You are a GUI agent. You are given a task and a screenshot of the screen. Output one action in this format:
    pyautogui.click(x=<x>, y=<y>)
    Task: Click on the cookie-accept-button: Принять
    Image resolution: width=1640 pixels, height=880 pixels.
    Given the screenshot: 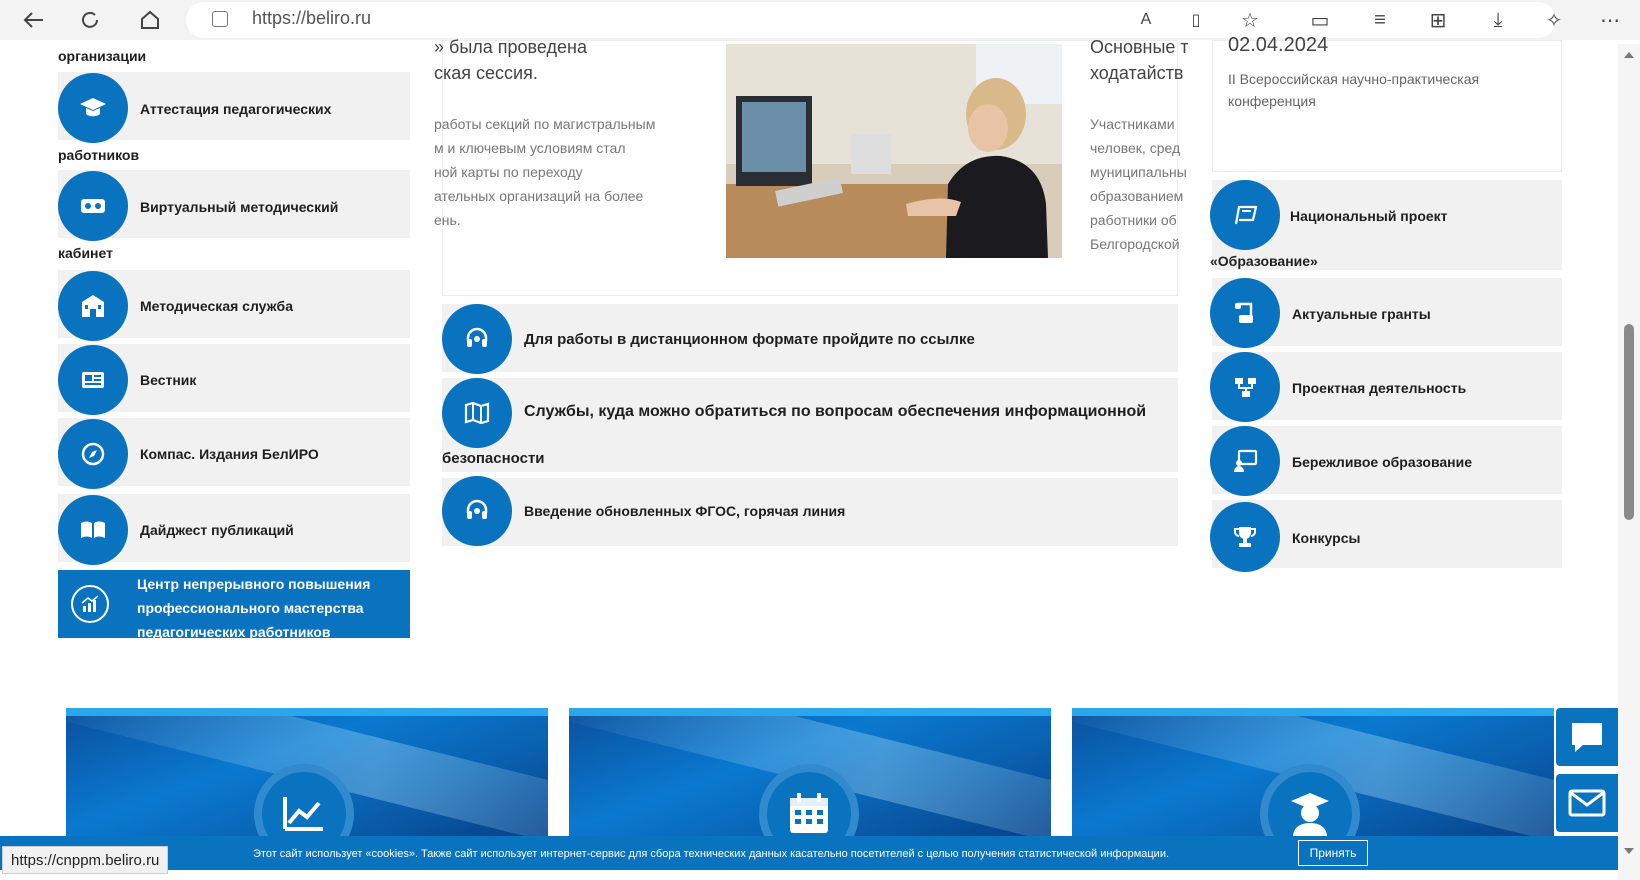 What is the action you would take?
    pyautogui.click(x=1333, y=853)
    